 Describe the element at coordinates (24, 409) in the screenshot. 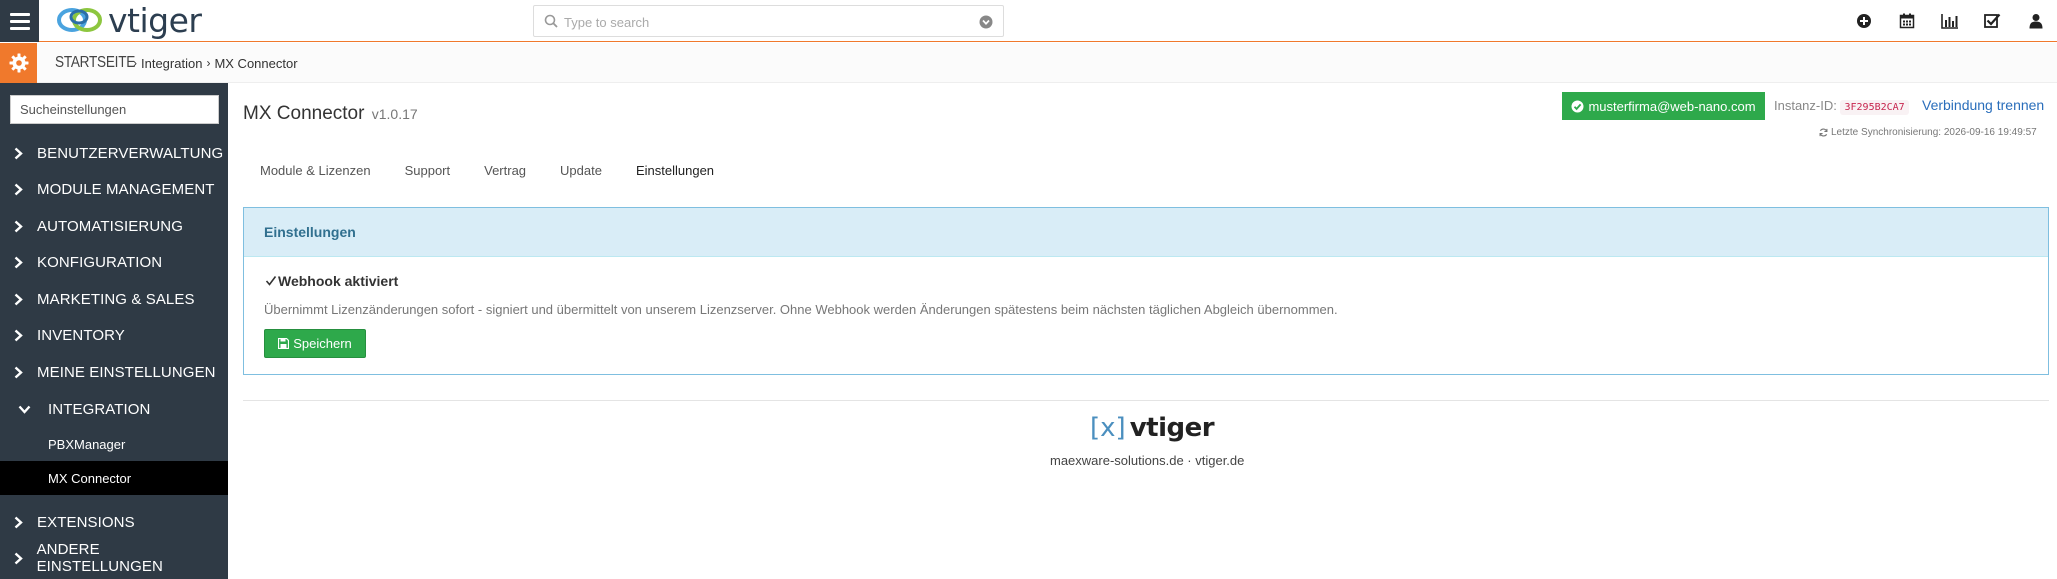

I see `chevron-down-icon` at that location.